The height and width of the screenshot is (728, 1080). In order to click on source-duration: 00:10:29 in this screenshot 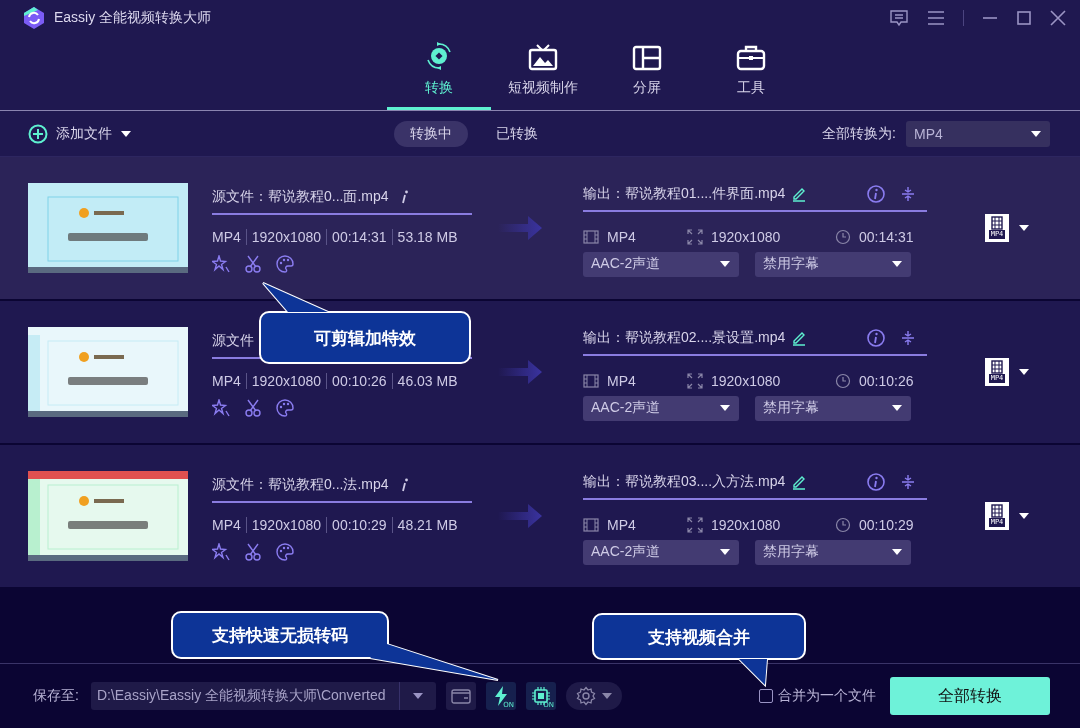, I will do `click(356, 525)`.